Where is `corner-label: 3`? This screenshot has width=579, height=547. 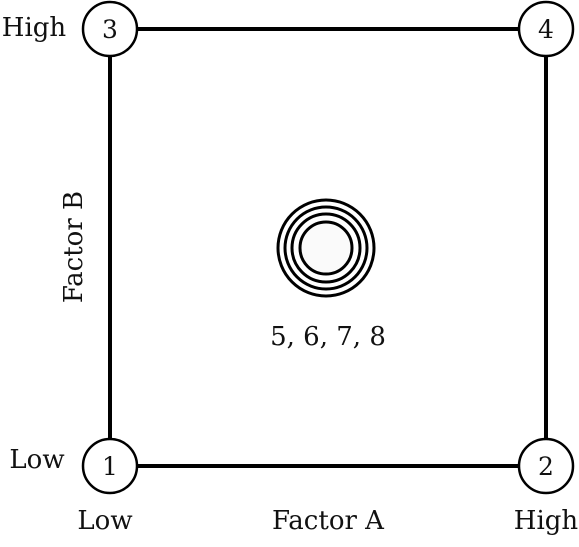
corner-label: 3 is located at coordinates (110, 29).